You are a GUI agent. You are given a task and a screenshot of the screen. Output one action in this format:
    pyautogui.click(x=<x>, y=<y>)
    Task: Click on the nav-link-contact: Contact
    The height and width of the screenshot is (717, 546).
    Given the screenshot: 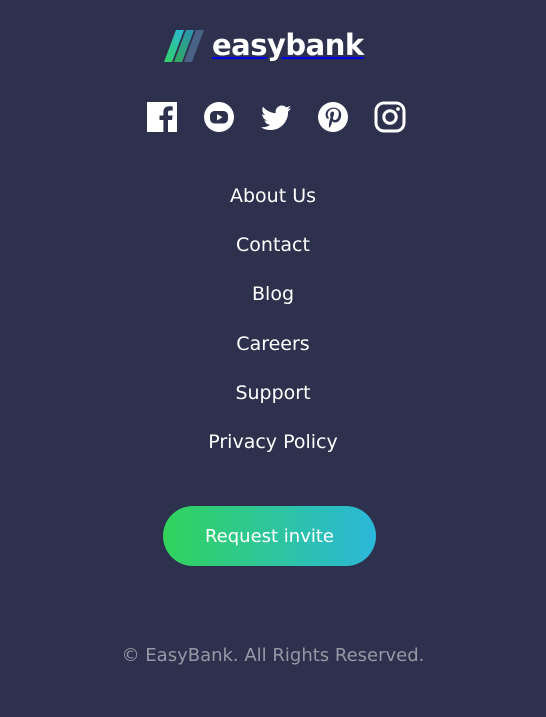 What is the action you would take?
    pyautogui.click(x=273, y=245)
    